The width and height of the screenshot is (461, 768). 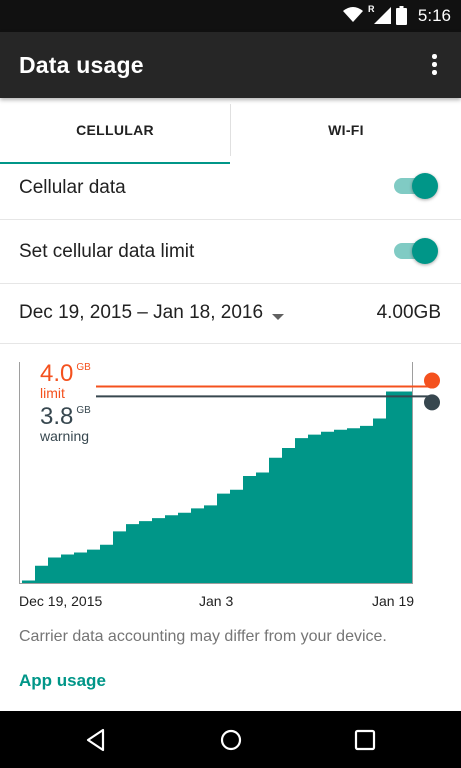 I want to click on home-icon, so click(x=231, y=740).